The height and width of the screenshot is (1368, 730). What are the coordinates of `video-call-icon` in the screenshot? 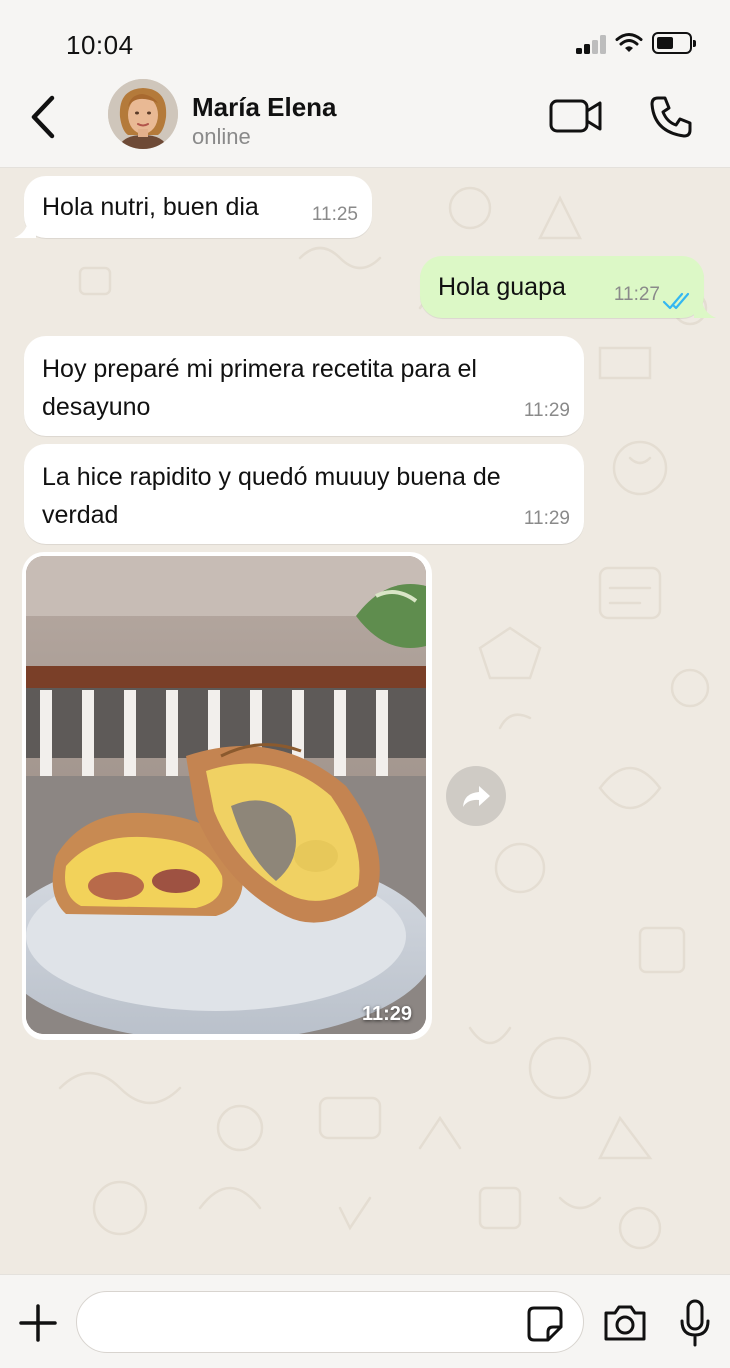 It's located at (576, 116).